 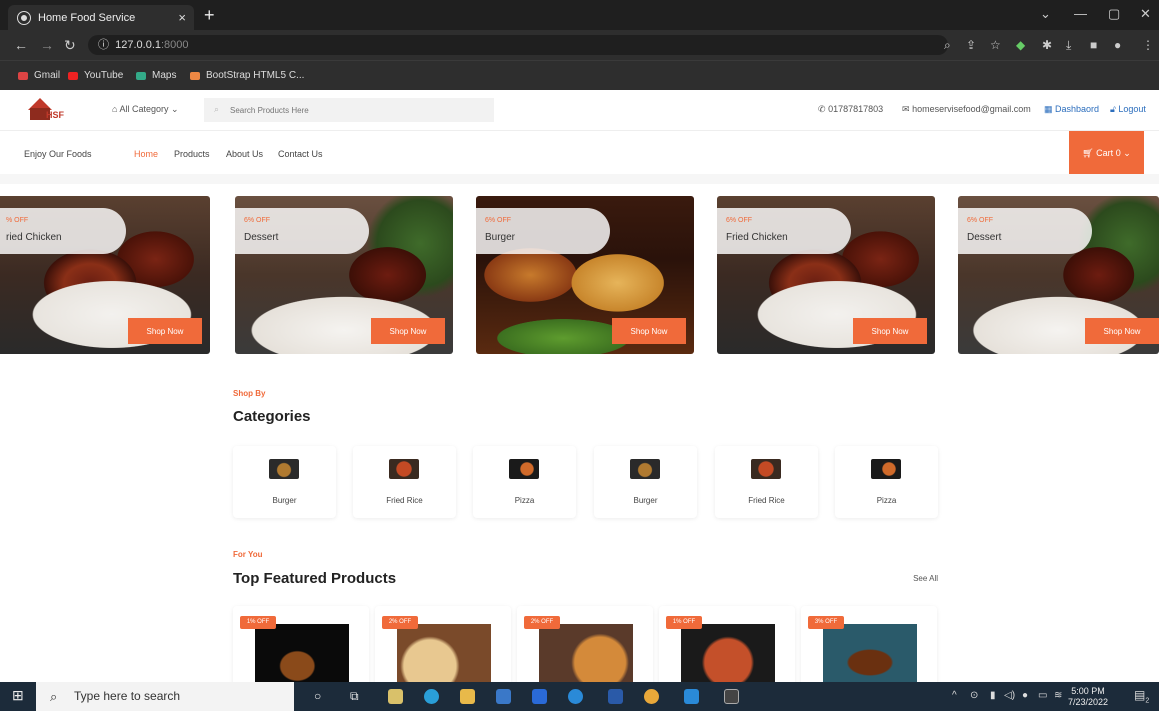 I want to click on word-icon, so click(x=615, y=696).